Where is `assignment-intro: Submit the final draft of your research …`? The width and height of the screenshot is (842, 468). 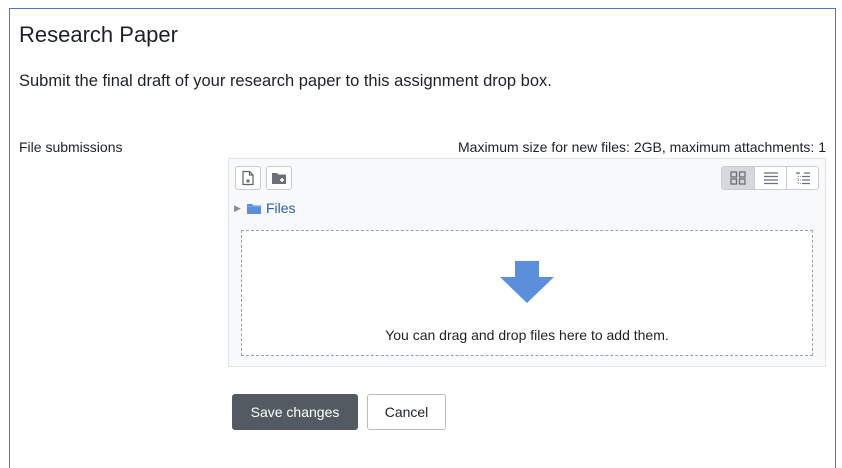 assignment-intro: Submit the final draft of your research … is located at coordinates (285, 81).